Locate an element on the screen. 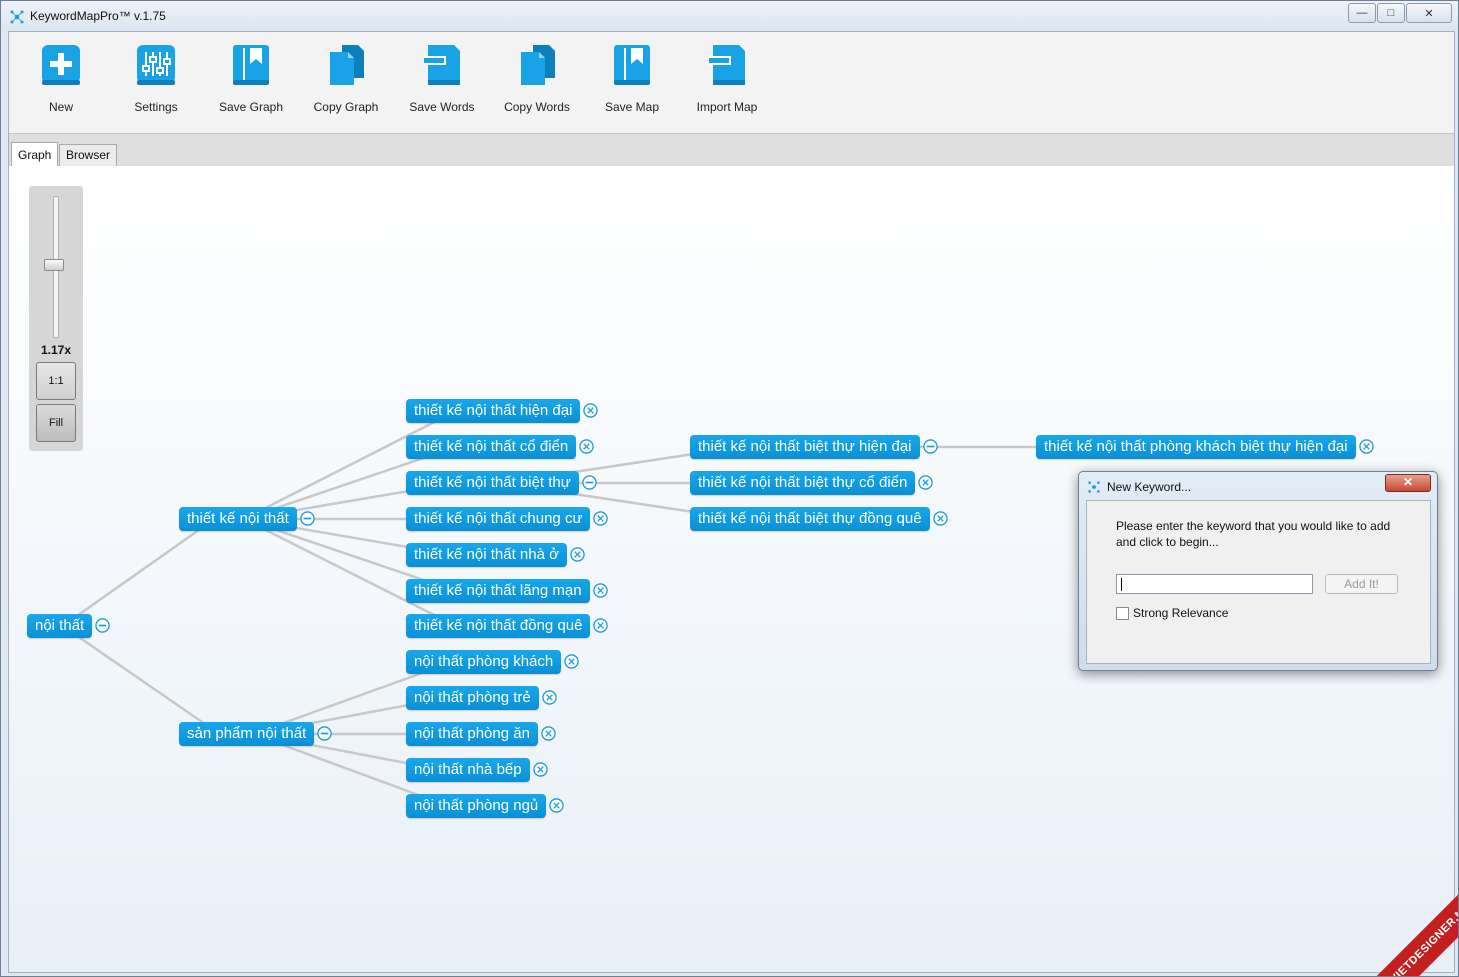  settings-label: Settings is located at coordinates (156, 107).